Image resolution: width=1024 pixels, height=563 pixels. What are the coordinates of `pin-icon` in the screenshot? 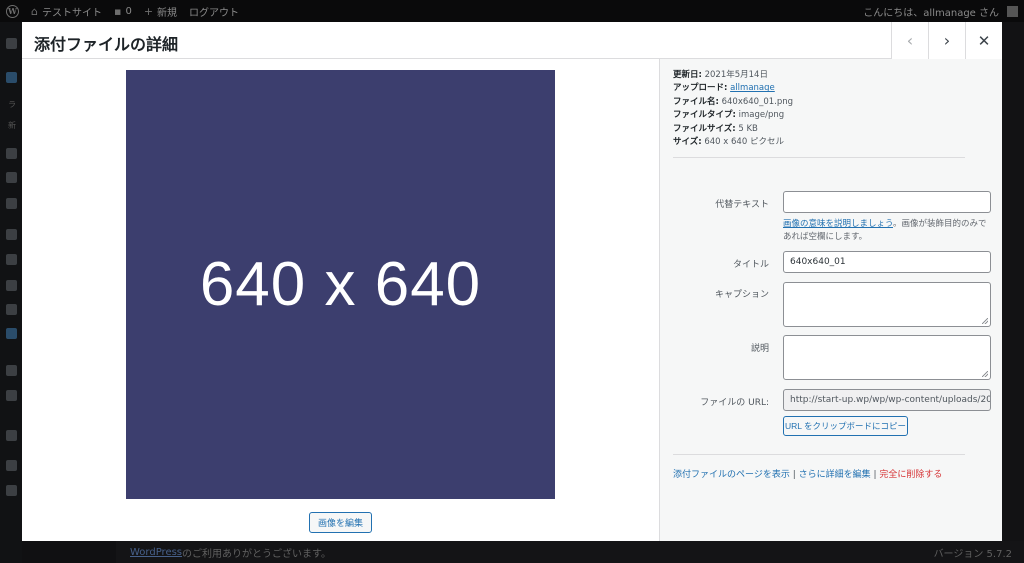 It's located at (11, 153).